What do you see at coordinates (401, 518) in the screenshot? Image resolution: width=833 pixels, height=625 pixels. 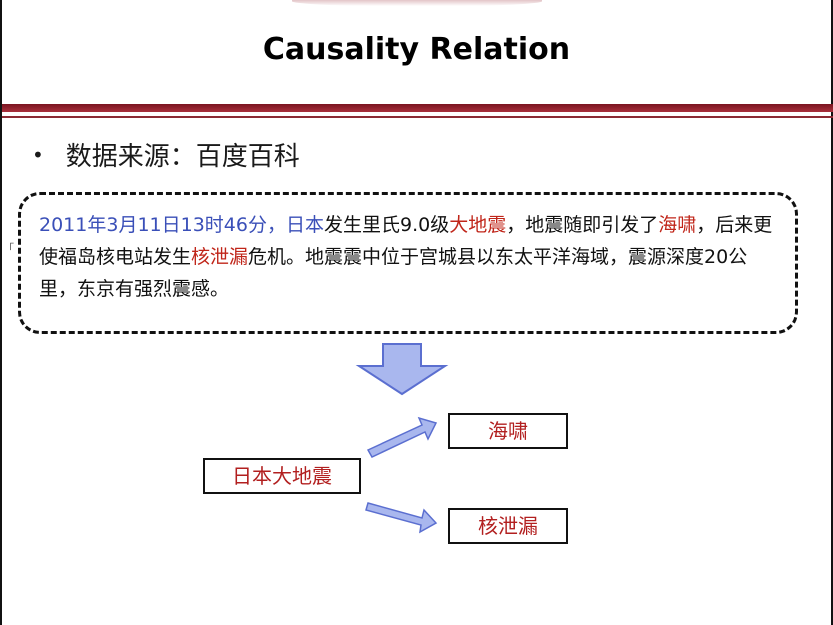 I see `arrow-to-effect-2-icon` at bounding box center [401, 518].